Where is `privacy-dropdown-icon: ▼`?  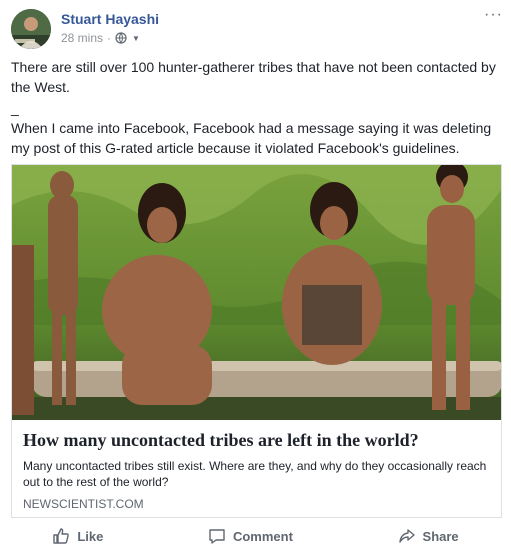
privacy-dropdown-icon: ▼ is located at coordinates (136, 38).